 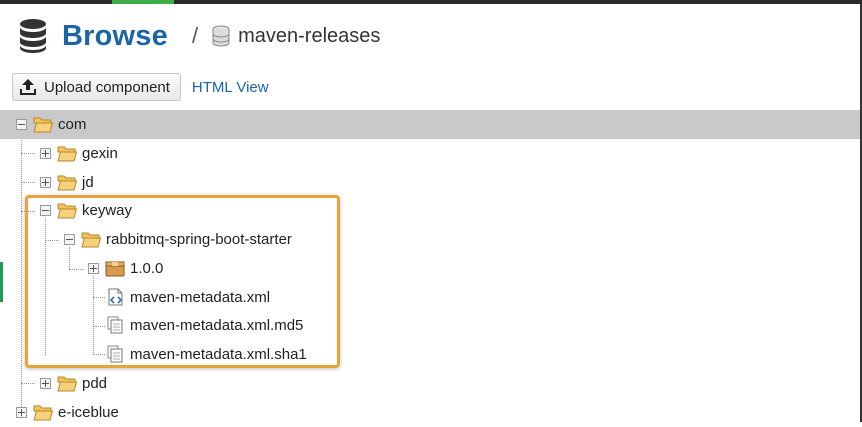 What do you see at coordinates (33, 36) in the screenshot?
I see `database-icon` at bounding box center [33, 36].